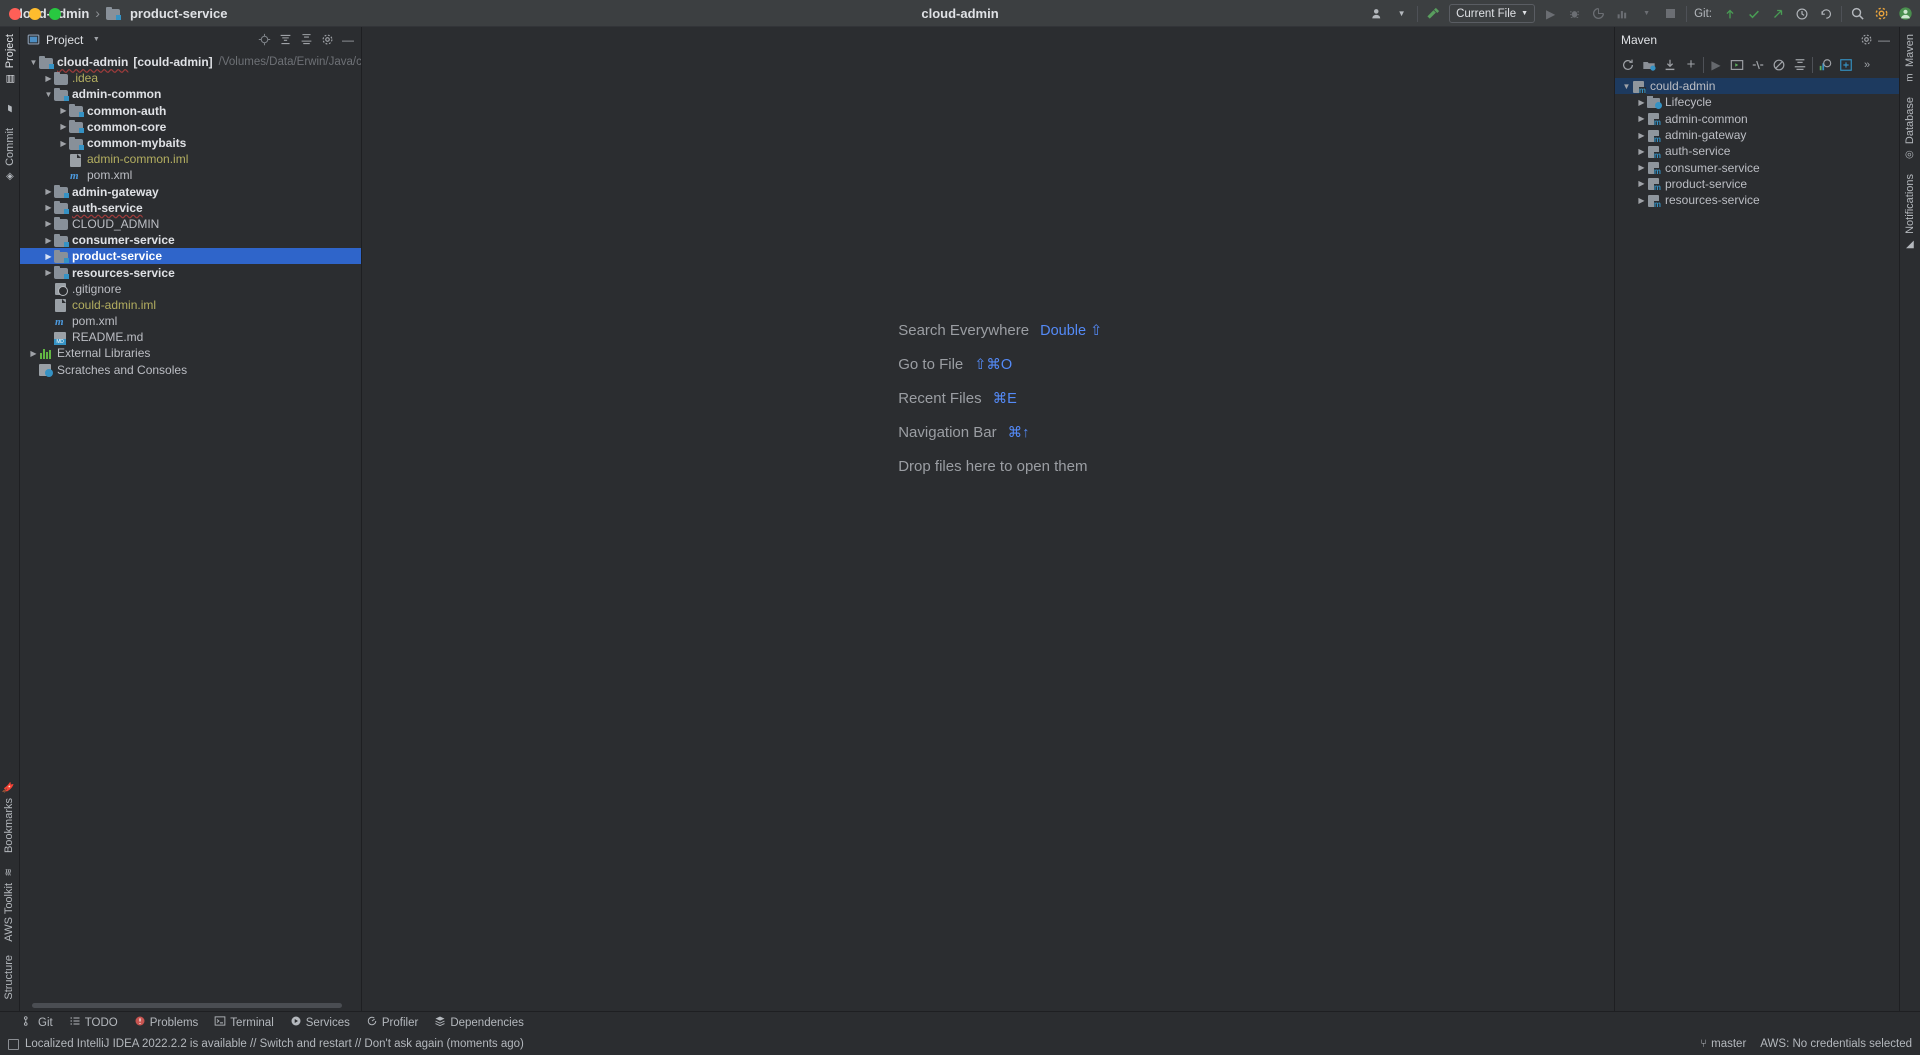 The height and width of the screenshot is (1055, 1920). What do you see at coordinates (1867, 65) in the screenshot?
I see `more-icon: »` at bounding box center [1867, 65].